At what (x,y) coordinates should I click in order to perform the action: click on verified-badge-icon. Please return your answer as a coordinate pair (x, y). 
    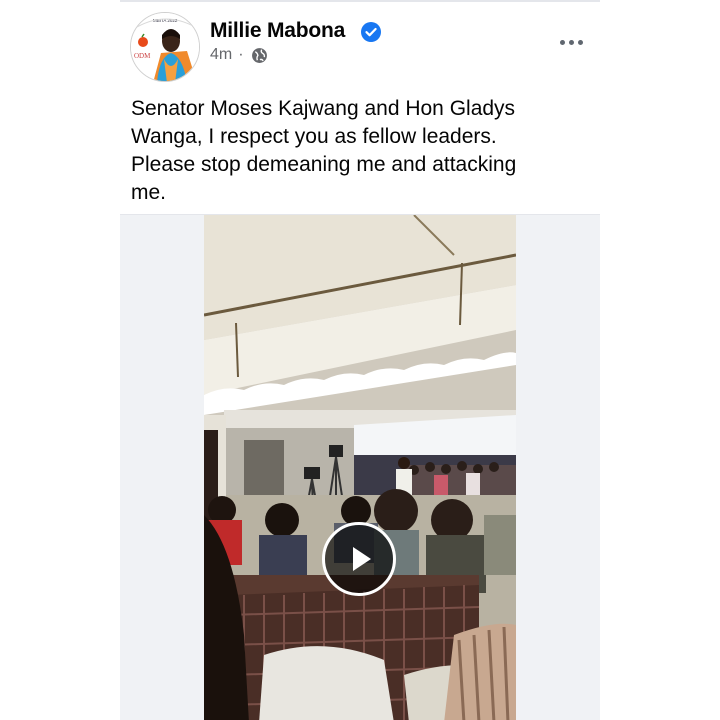
    Looking at the image, I should click on (371, 32).